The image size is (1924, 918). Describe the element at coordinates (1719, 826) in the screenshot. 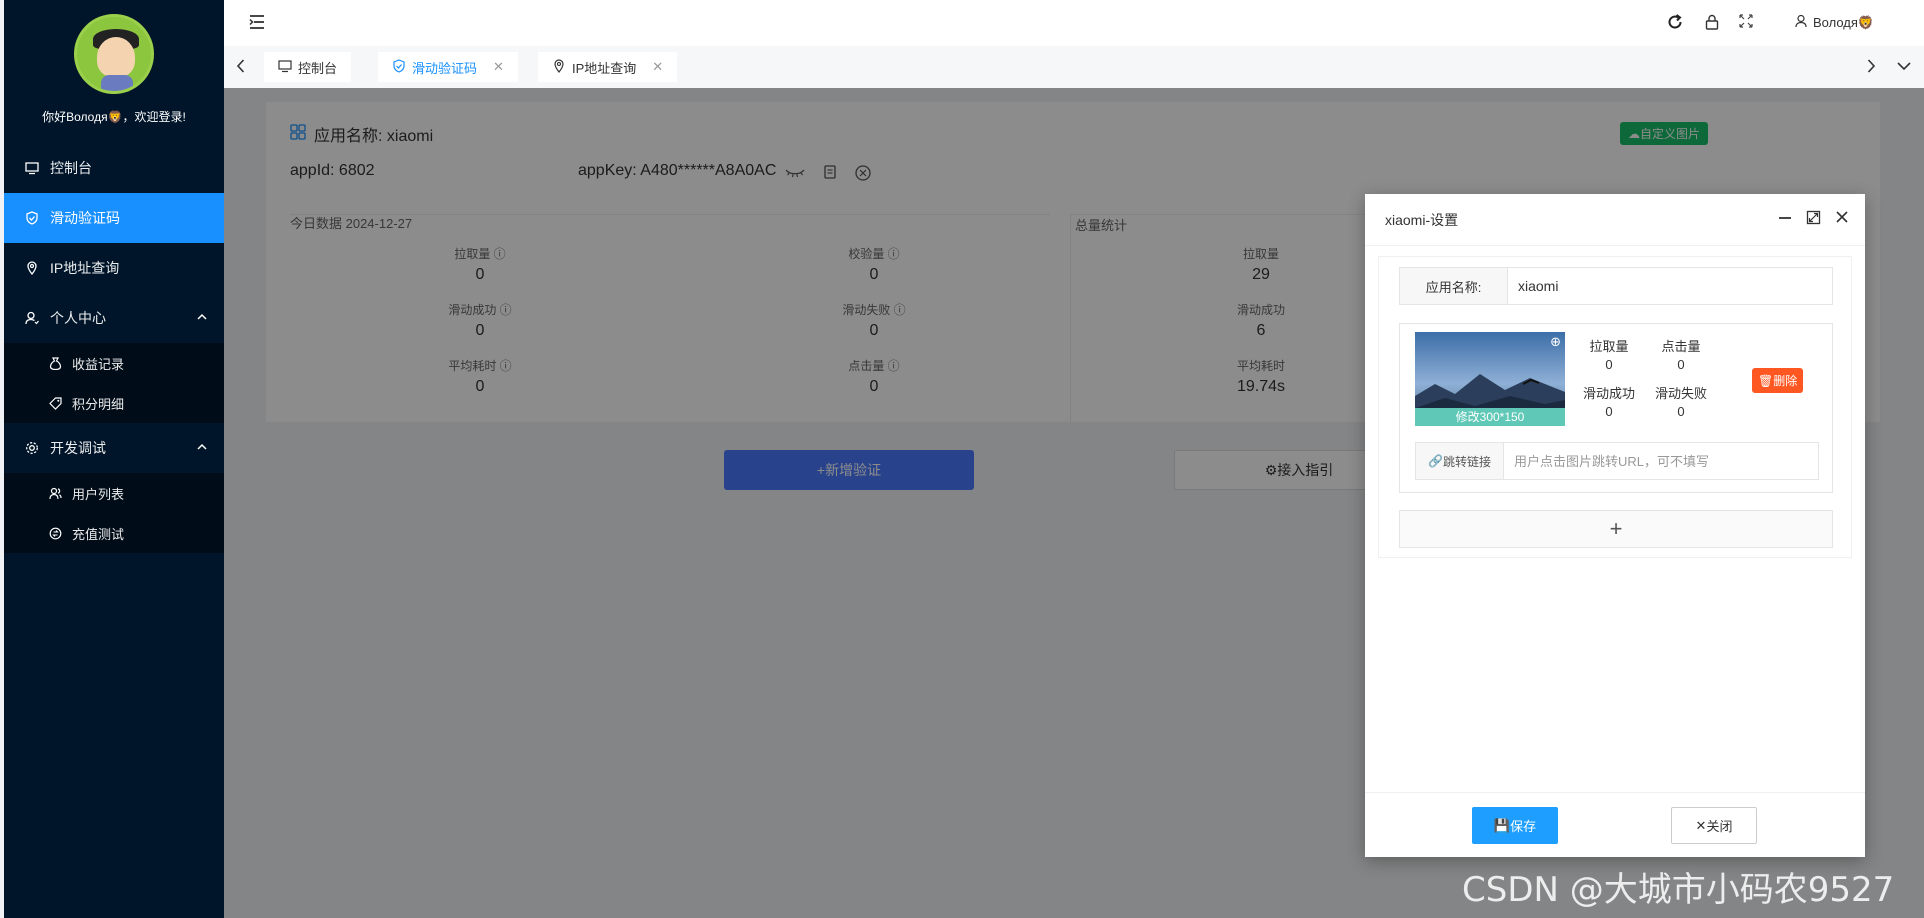

I see `close-label: 关闭` at that location.